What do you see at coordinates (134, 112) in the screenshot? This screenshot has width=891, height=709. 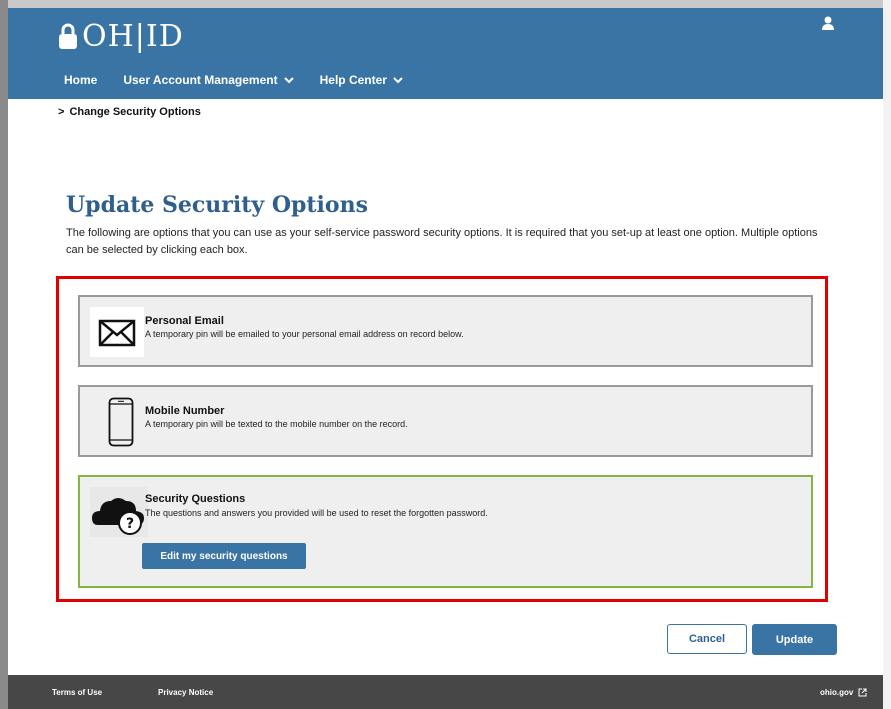 I see `breadcrumb-current: Change Security Options` at bounding box center [134, 112].